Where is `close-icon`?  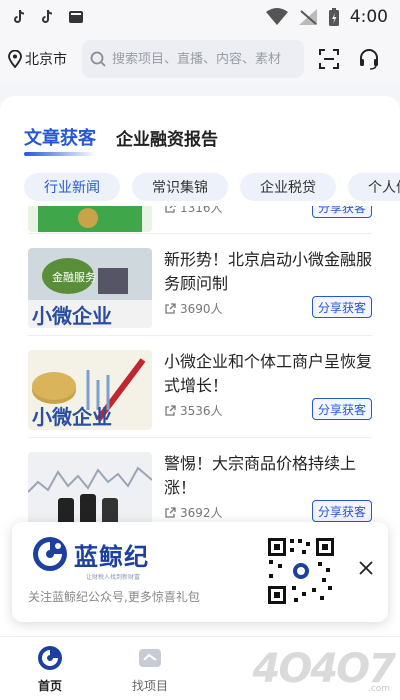
close-icon is located at coordinates (366, 568).